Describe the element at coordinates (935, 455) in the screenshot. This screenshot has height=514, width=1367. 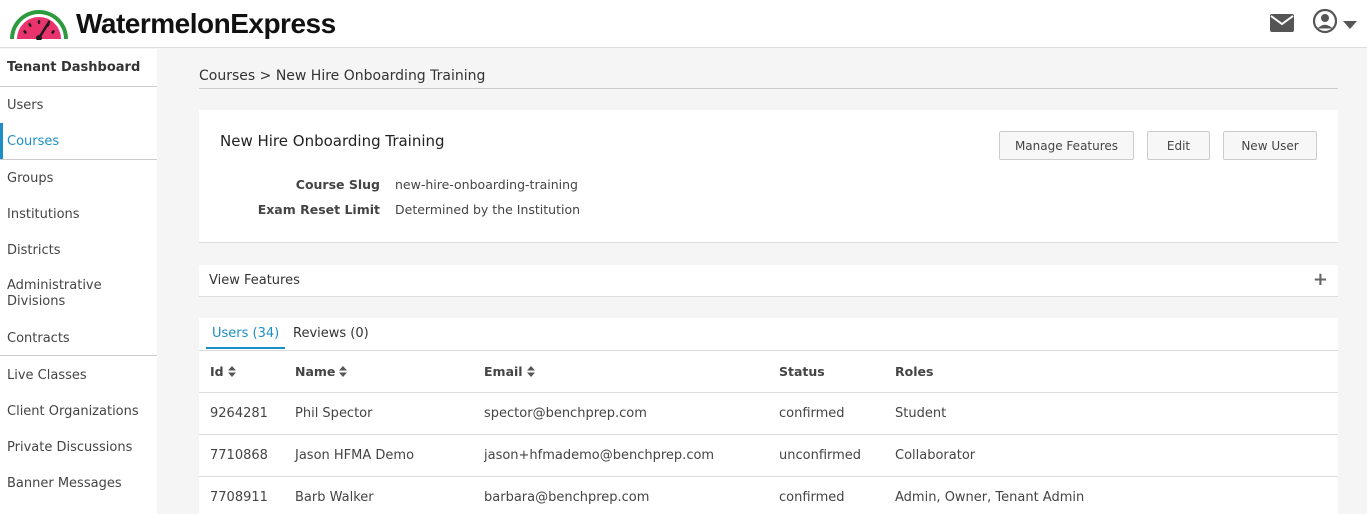
I see `cell-roles: Collaborator` at that location.